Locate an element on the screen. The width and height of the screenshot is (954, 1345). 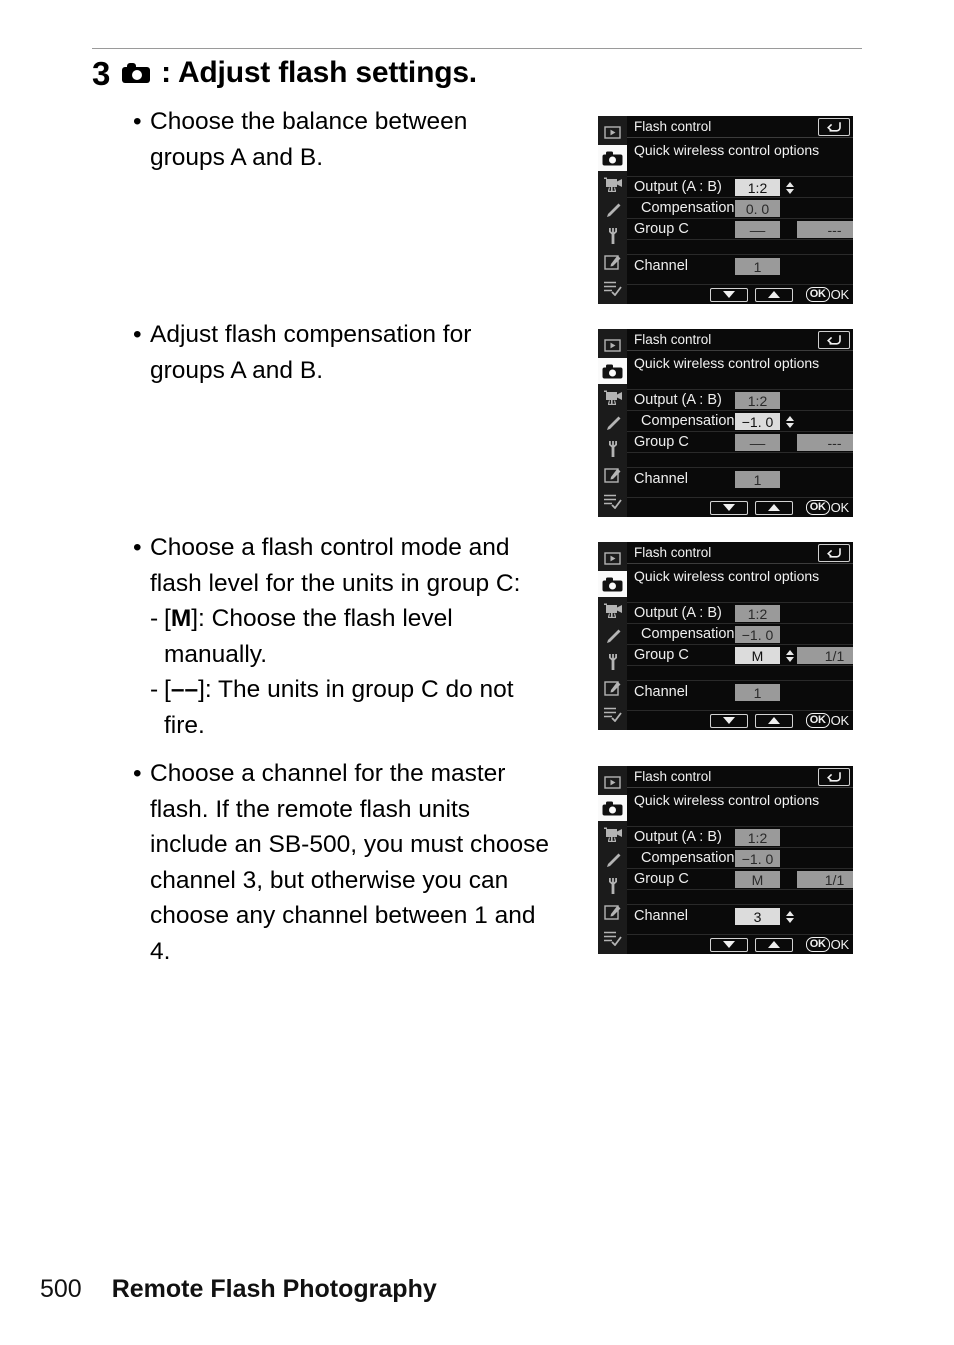
step-number: 3 is located at coordinates (101, 73).